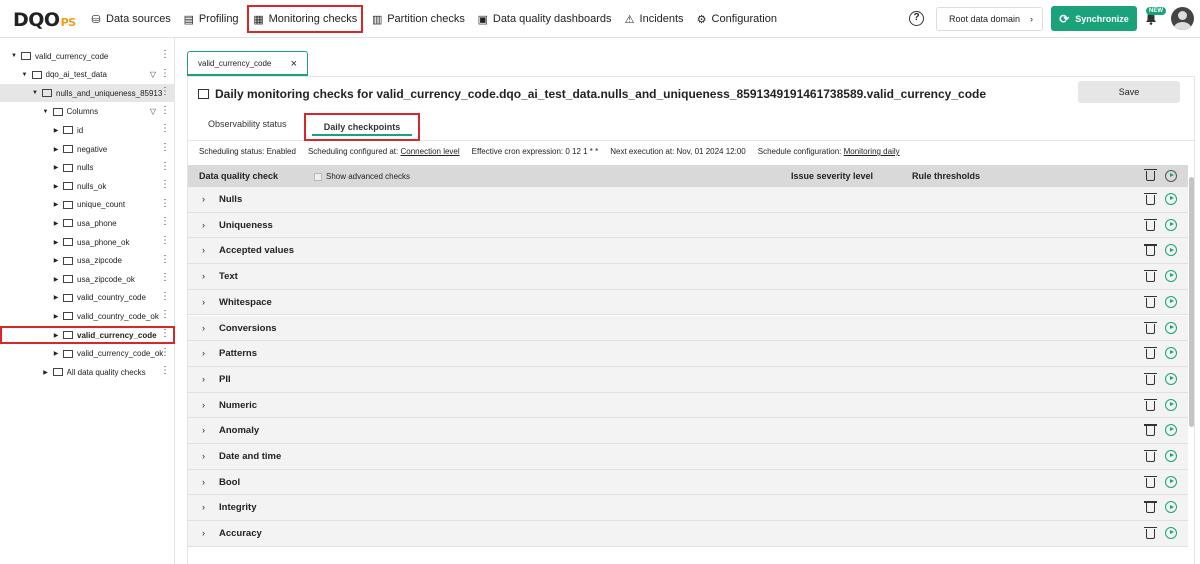 The height and width of the screenshot is (564, 1200). I want to click on category-row: › Date and time, so click(688, 457).